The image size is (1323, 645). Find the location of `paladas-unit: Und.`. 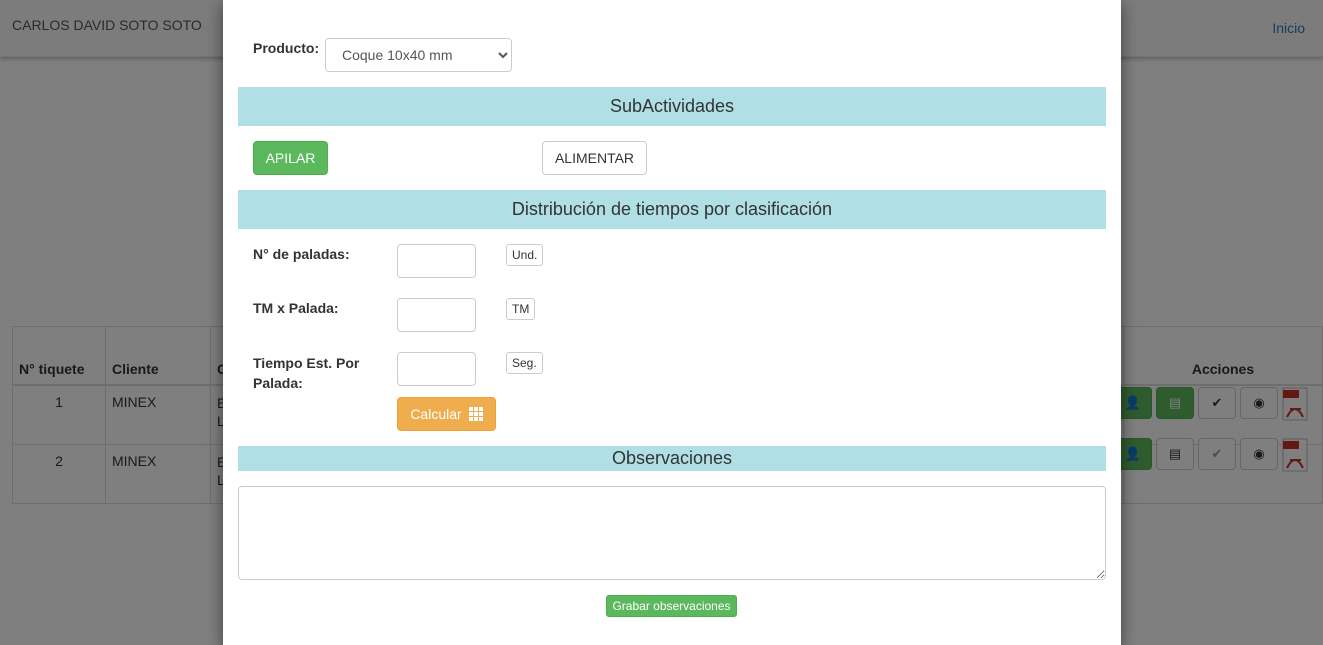

paladas-unit: Und. is located at coordinates (525, 255).